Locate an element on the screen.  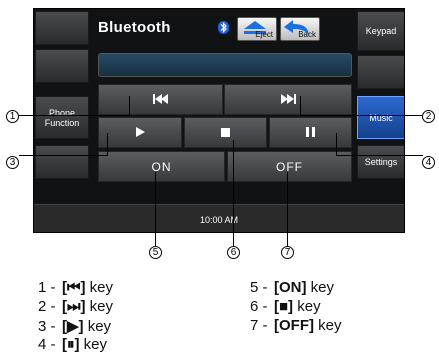
clock-time: 10:00 AM is located at coordinates (219, 220).